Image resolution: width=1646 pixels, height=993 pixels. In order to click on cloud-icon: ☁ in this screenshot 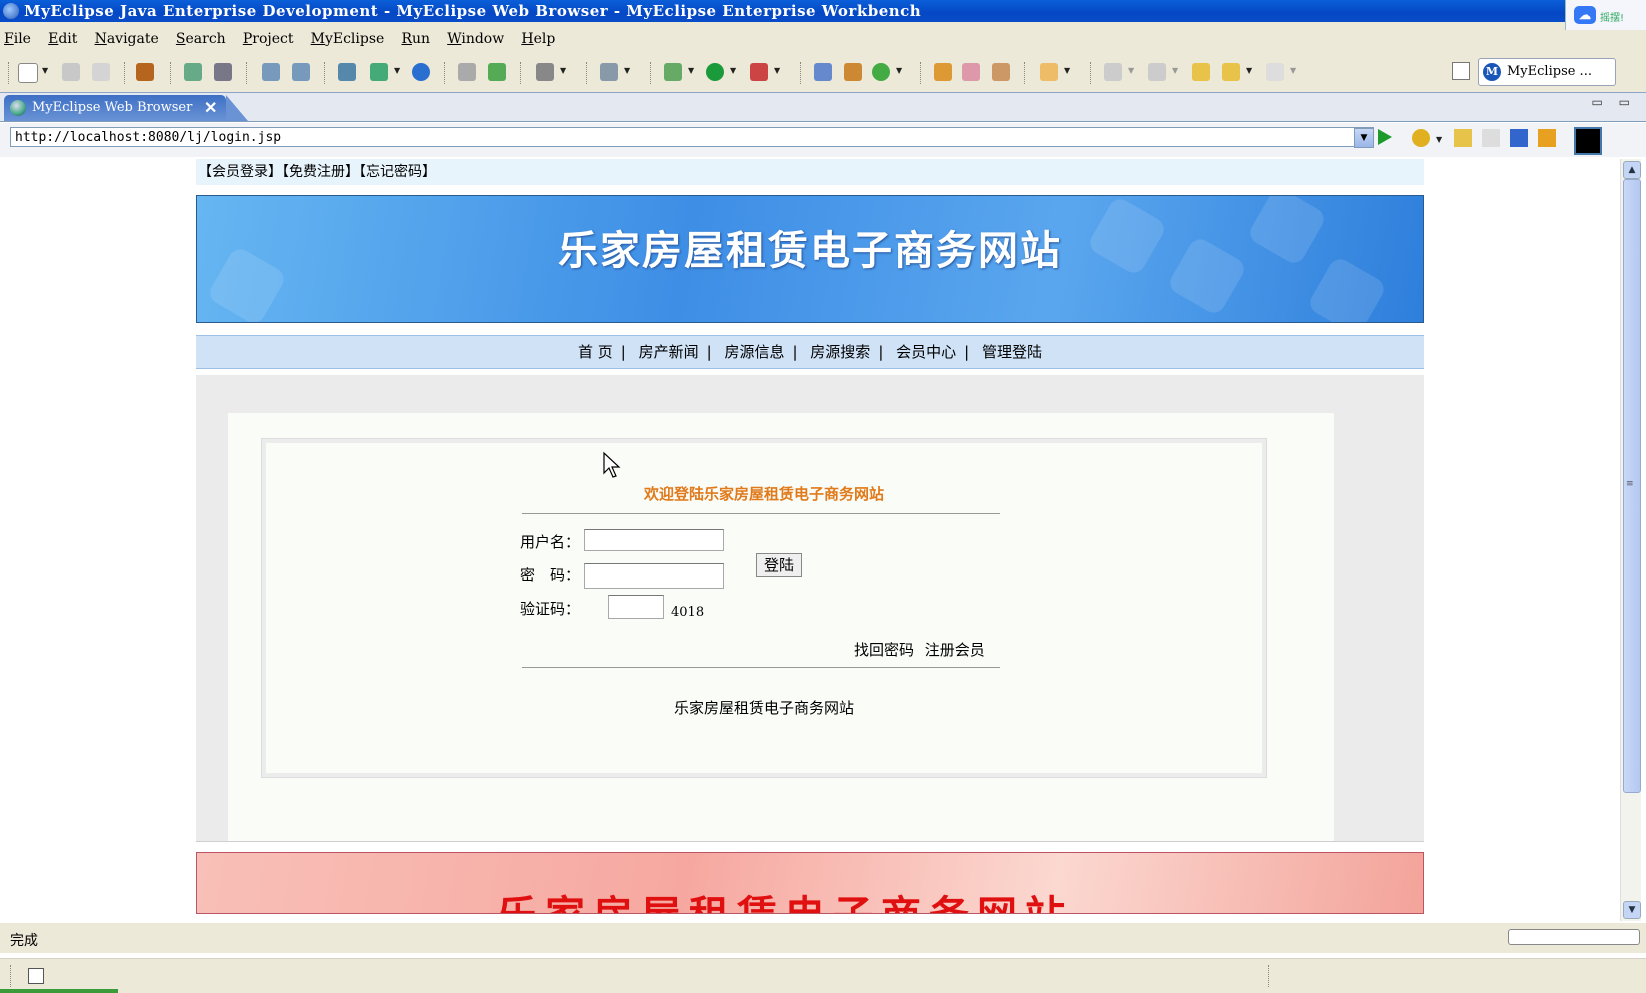, I will do `click(1585, 15)`.